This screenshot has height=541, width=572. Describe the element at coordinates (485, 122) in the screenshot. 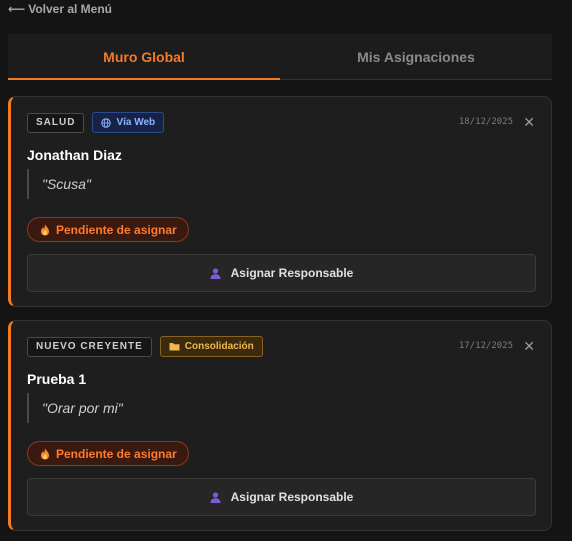

I see `request-date: 18/12/2025` at that location.